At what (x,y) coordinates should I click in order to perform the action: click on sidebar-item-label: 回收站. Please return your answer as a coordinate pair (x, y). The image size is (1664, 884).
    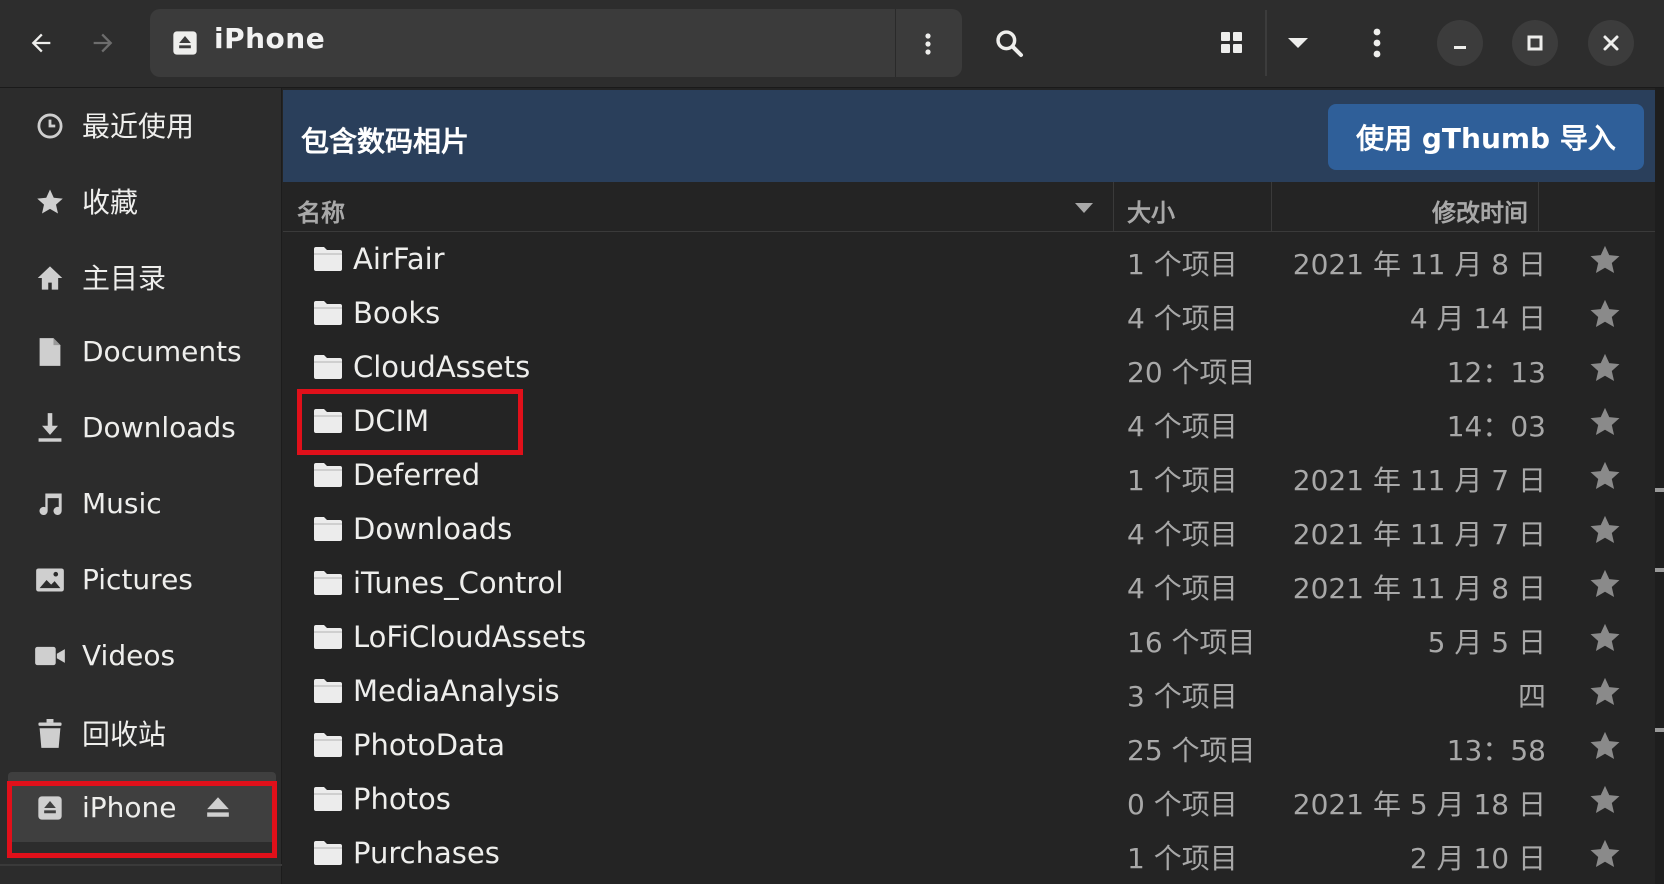
    Looking at the image, I should click on (124, 734).